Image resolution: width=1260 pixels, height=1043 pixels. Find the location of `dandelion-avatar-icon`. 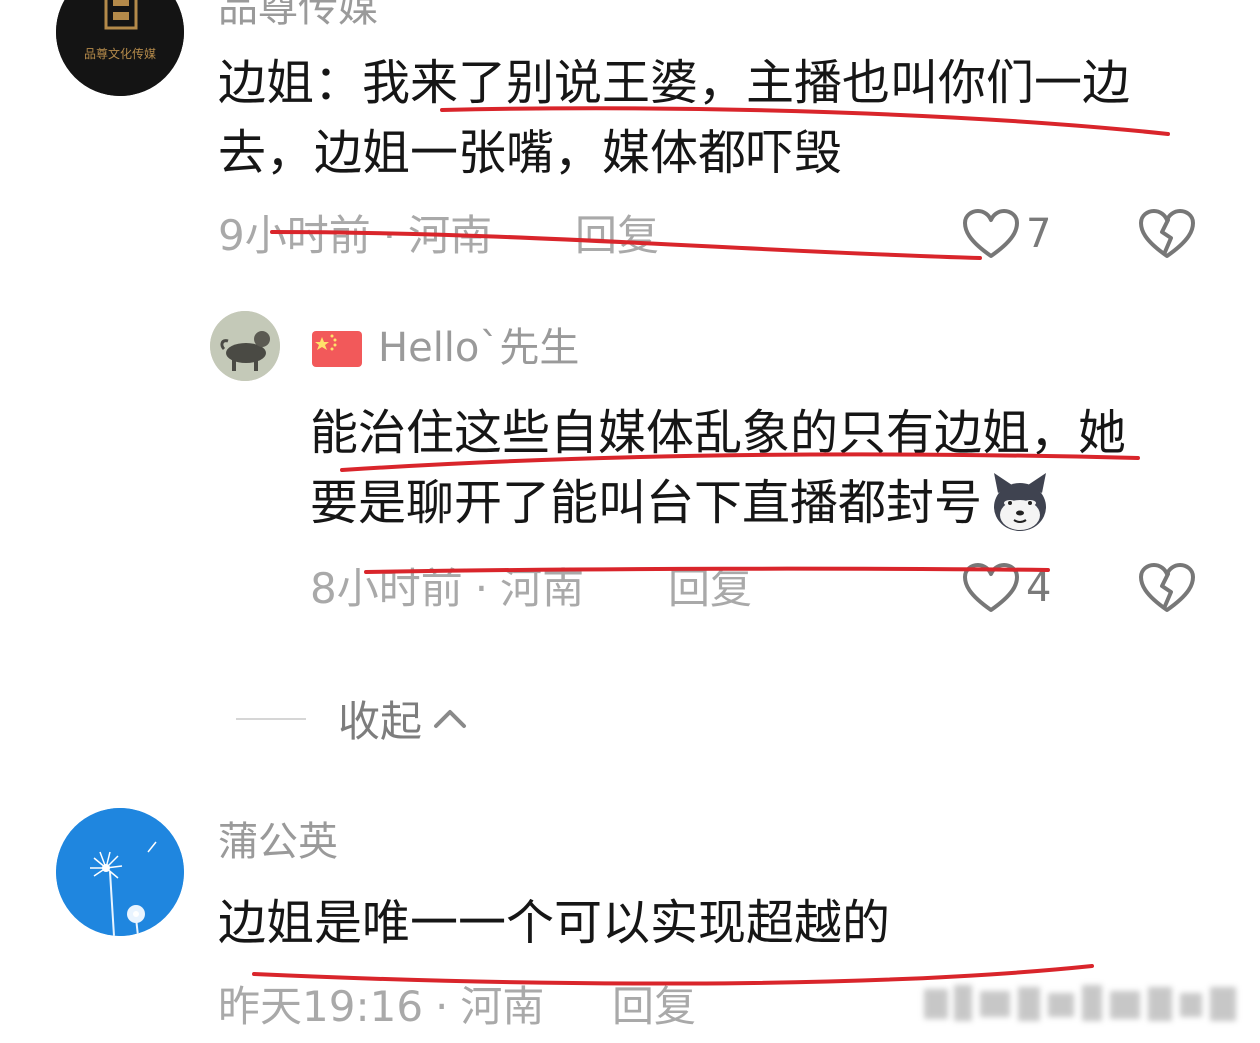

dandelion-avatar-icon is located at coordinates (120, 872).